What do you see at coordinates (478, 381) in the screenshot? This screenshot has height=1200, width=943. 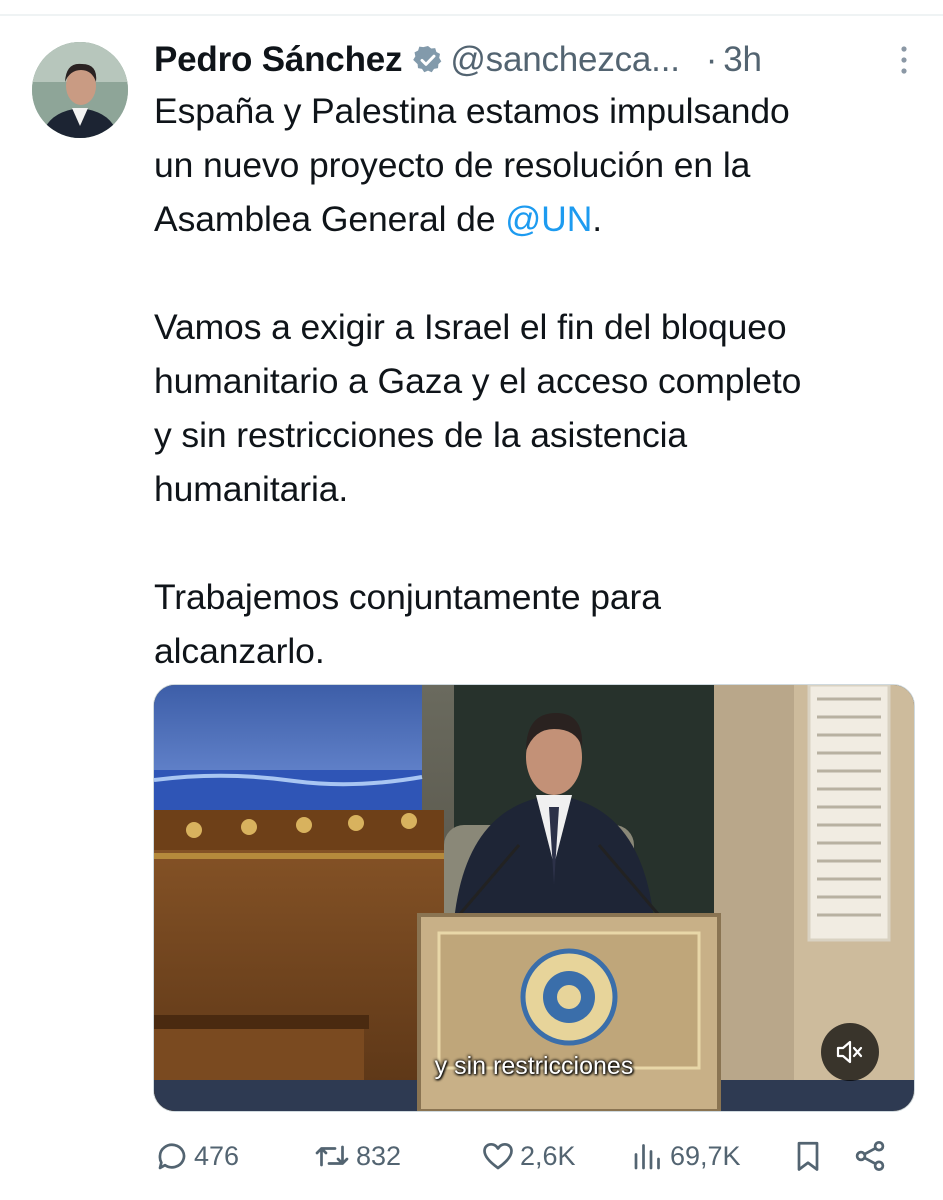 I see `text-line: humanitario a Gaza y el acceso completo` at bounding box center [478, 381].